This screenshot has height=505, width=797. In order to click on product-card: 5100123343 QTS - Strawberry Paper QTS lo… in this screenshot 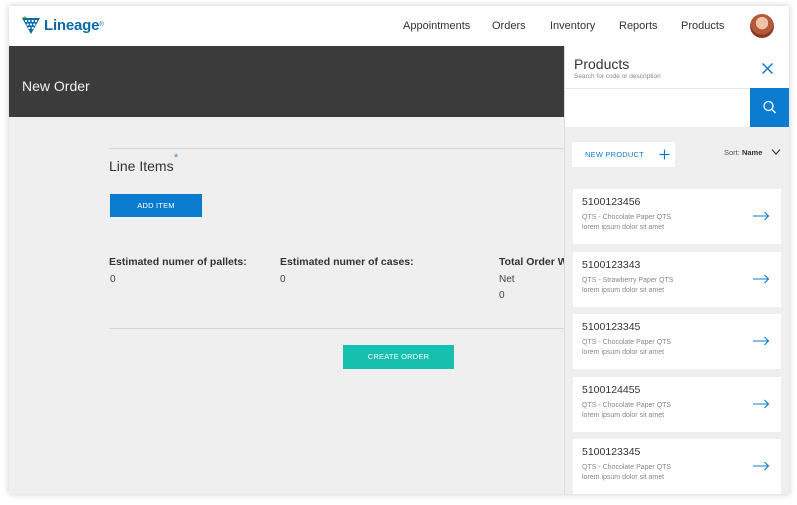, I will do `click(677, 279)`.